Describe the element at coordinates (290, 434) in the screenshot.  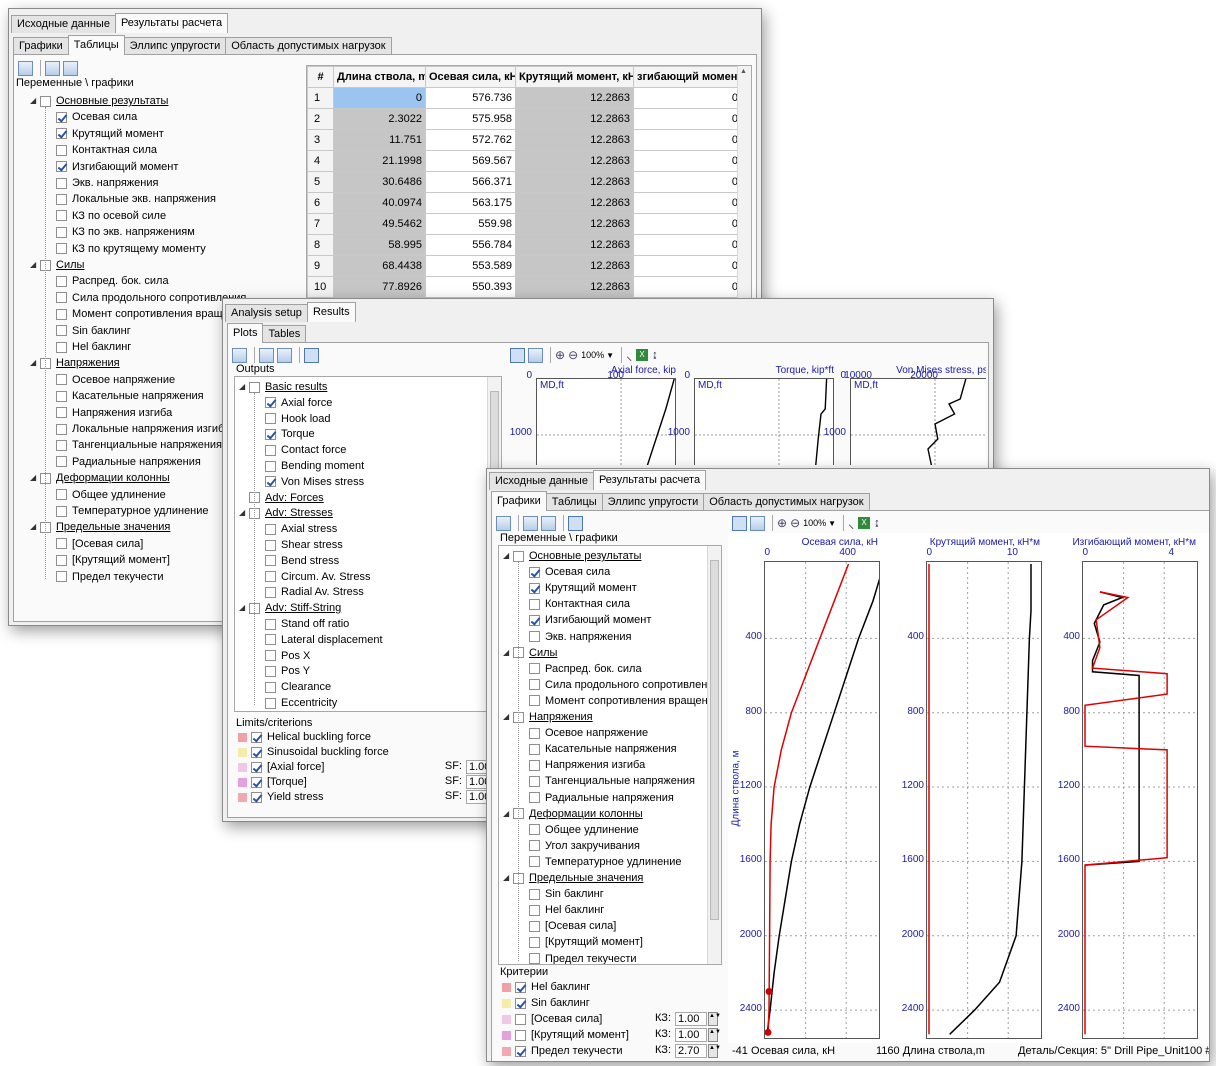
I see `tree-item: Torque` at that location.